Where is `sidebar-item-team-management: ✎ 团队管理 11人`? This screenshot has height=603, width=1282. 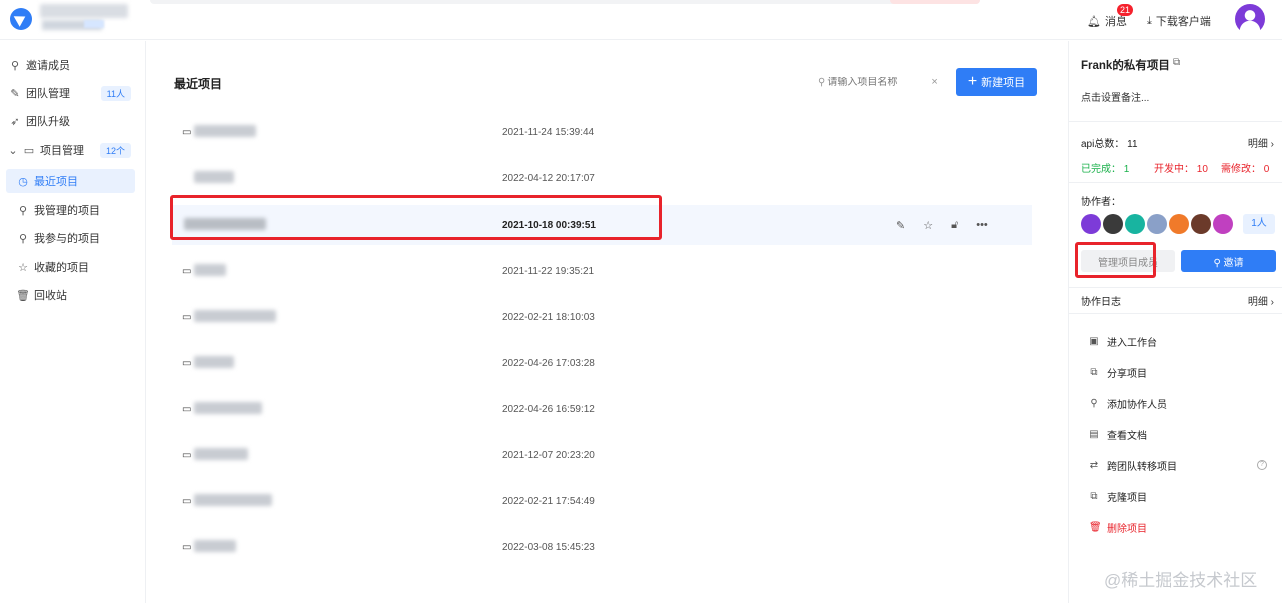 sidebar-item-team-management: ✎ 团队管理 11人 is located at coordinates (73, 93).